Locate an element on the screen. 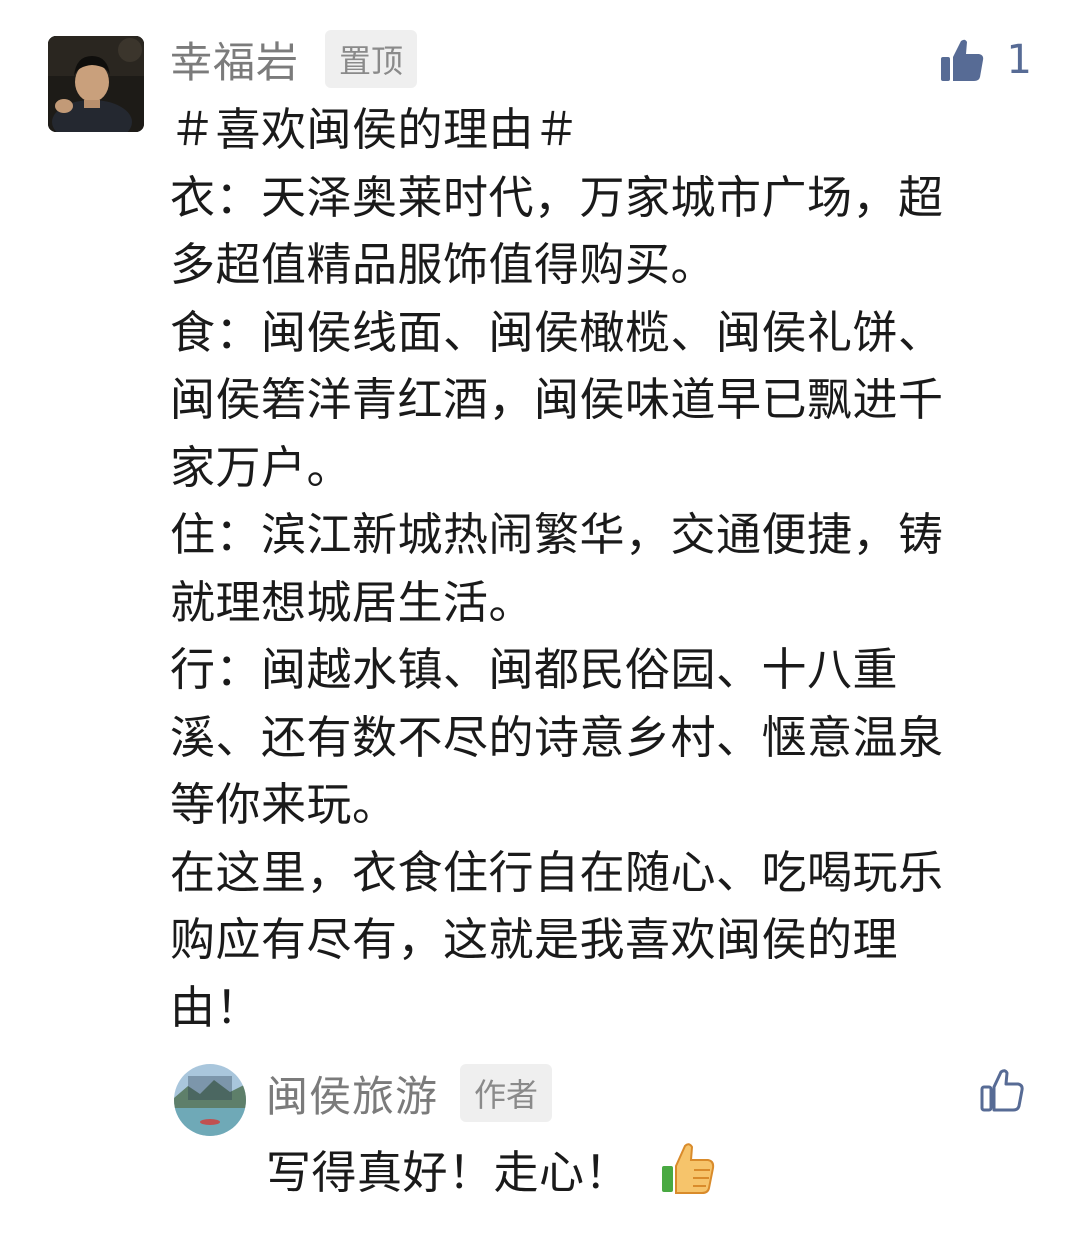 Image resolution: width=1080 pixels, height=1238 pixels. pinned-badge: 置顶 is located at coordinates (371, 59).